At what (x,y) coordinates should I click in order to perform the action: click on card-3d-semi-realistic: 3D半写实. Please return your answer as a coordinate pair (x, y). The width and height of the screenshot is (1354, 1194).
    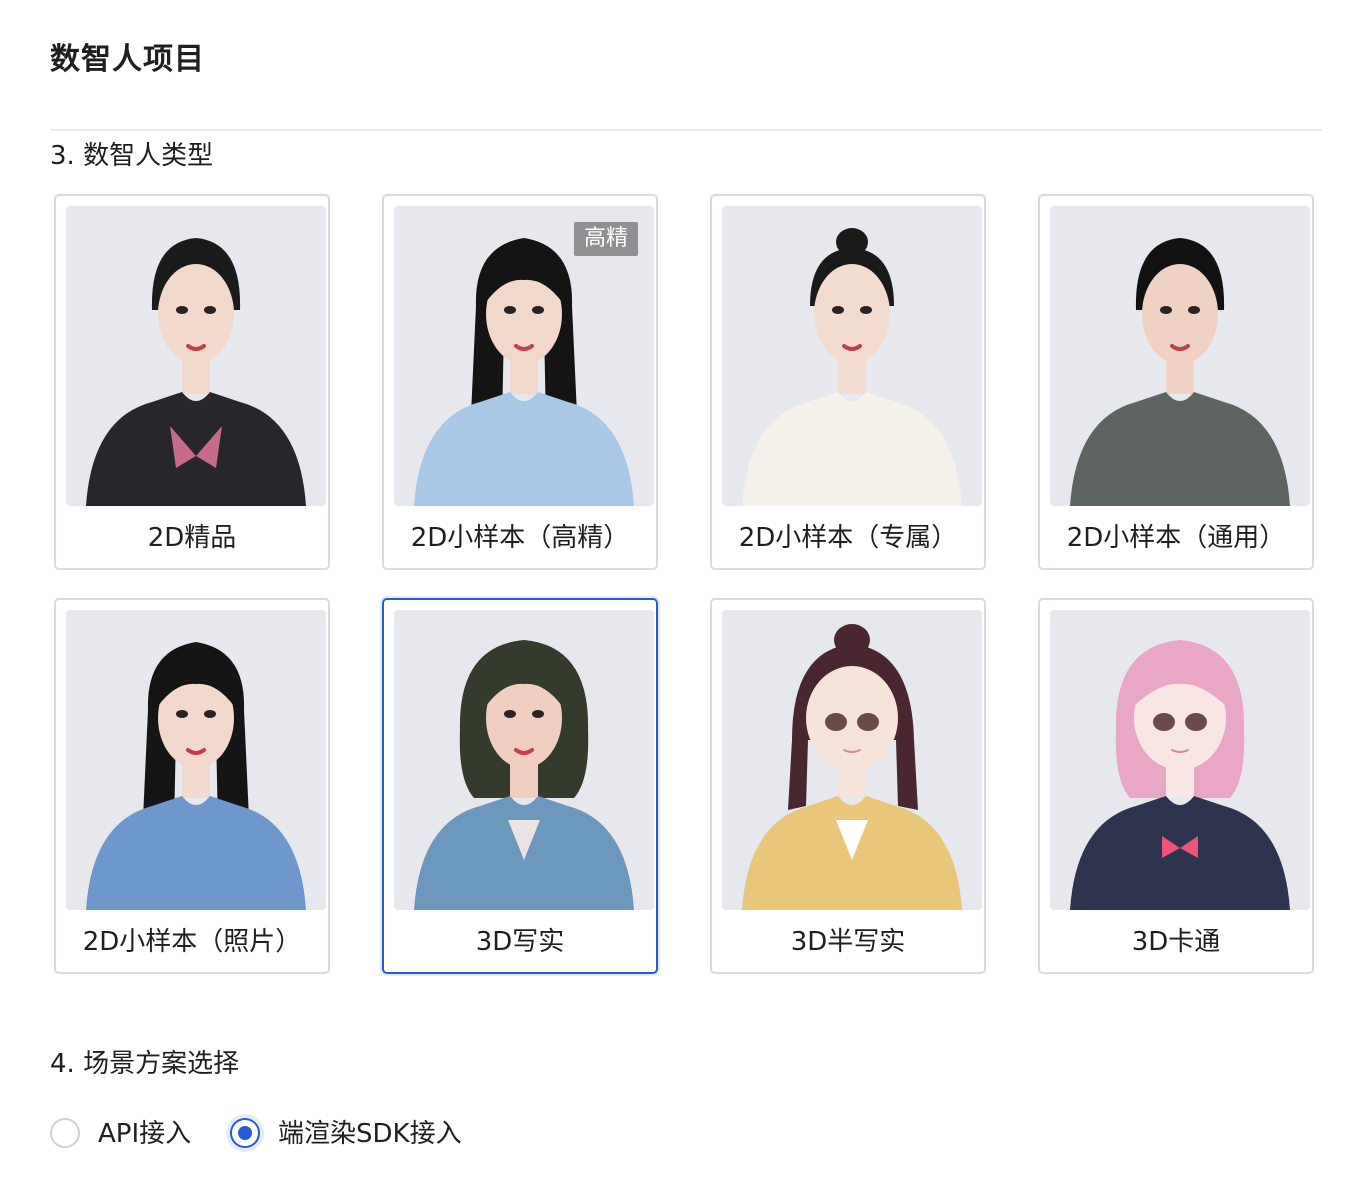
    Looking at the image, I should click on (848, 786).